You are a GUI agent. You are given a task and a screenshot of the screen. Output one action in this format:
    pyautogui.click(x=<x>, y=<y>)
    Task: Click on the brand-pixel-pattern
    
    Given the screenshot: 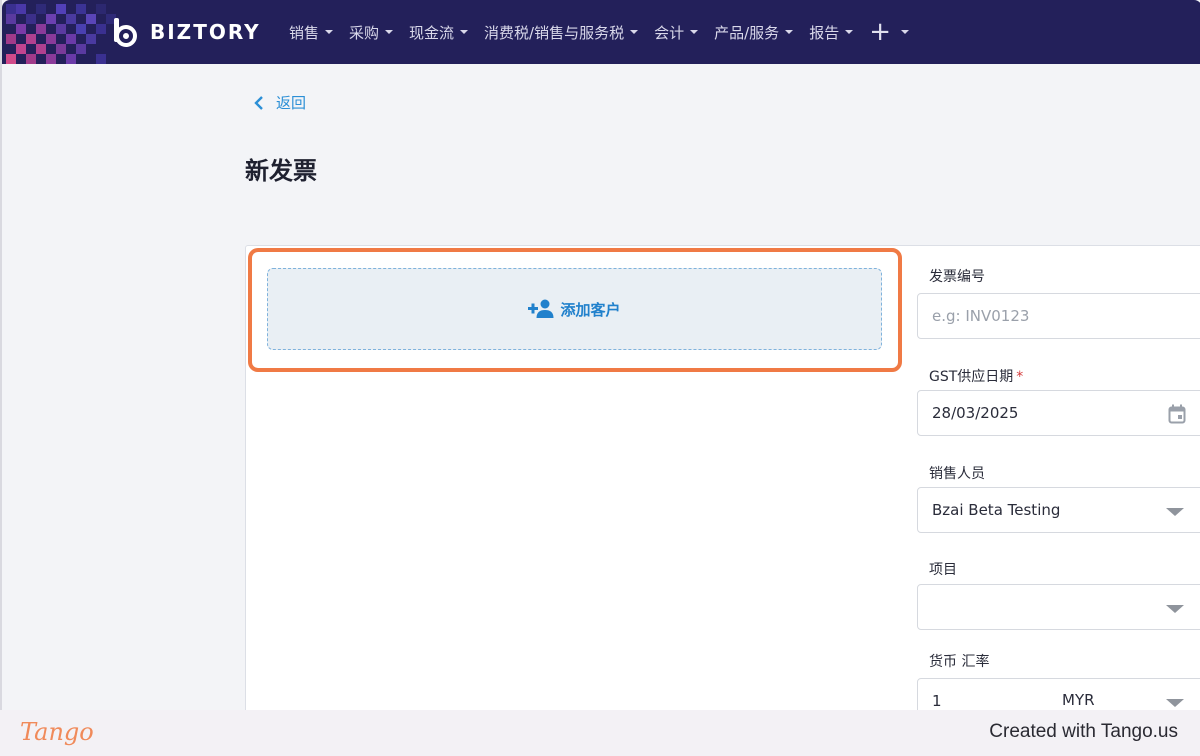 What is the action you would take?
    pyautogui.click(x=62, y=32)
    